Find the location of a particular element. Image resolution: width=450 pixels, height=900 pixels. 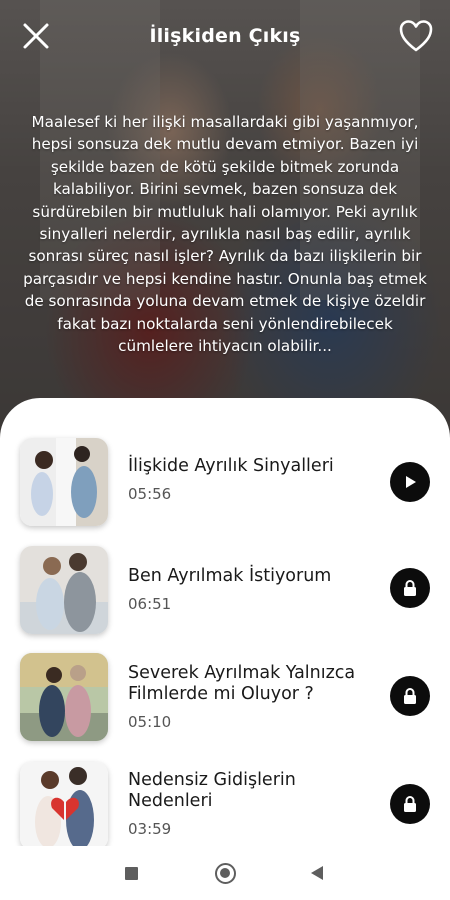

episode-item: Ben Ayrılmak İstiyorum 06:51 is located at coordinates (225, 592).